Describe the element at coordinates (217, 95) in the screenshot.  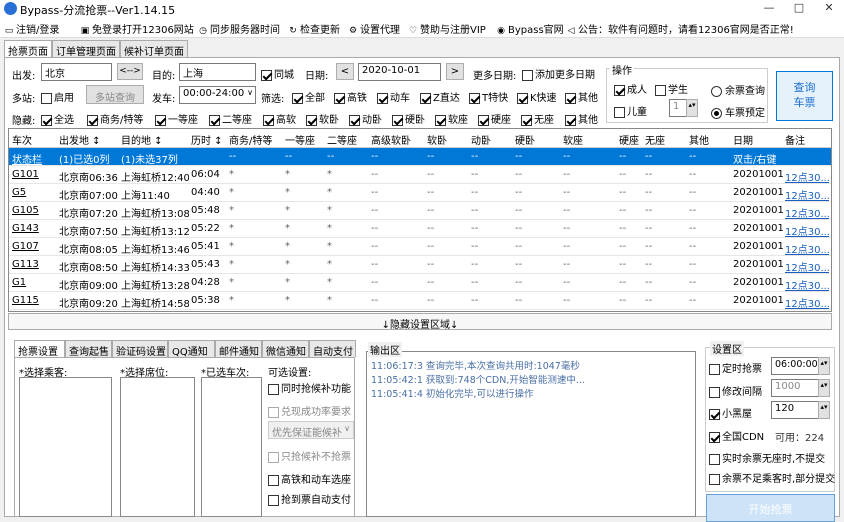
I see `depart-time-select: 00:00-24:00 ∨` at that location.